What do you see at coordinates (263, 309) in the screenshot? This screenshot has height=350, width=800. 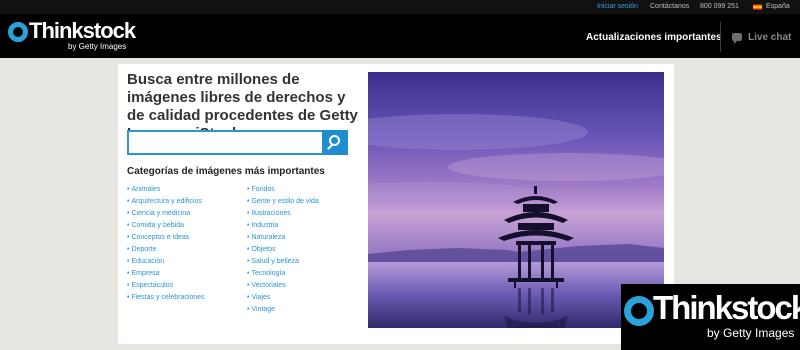 I see `category-label: Vintage` at bounding box center [263, 309].